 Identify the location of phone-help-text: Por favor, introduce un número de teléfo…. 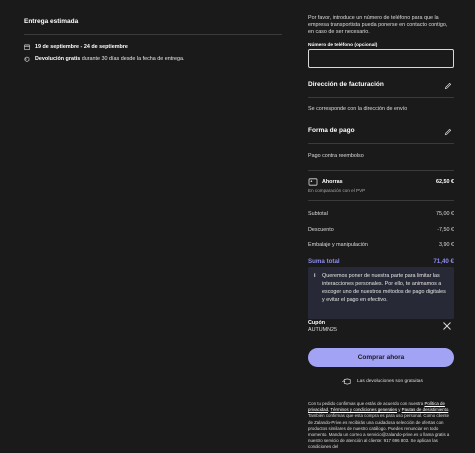
(378, 25).